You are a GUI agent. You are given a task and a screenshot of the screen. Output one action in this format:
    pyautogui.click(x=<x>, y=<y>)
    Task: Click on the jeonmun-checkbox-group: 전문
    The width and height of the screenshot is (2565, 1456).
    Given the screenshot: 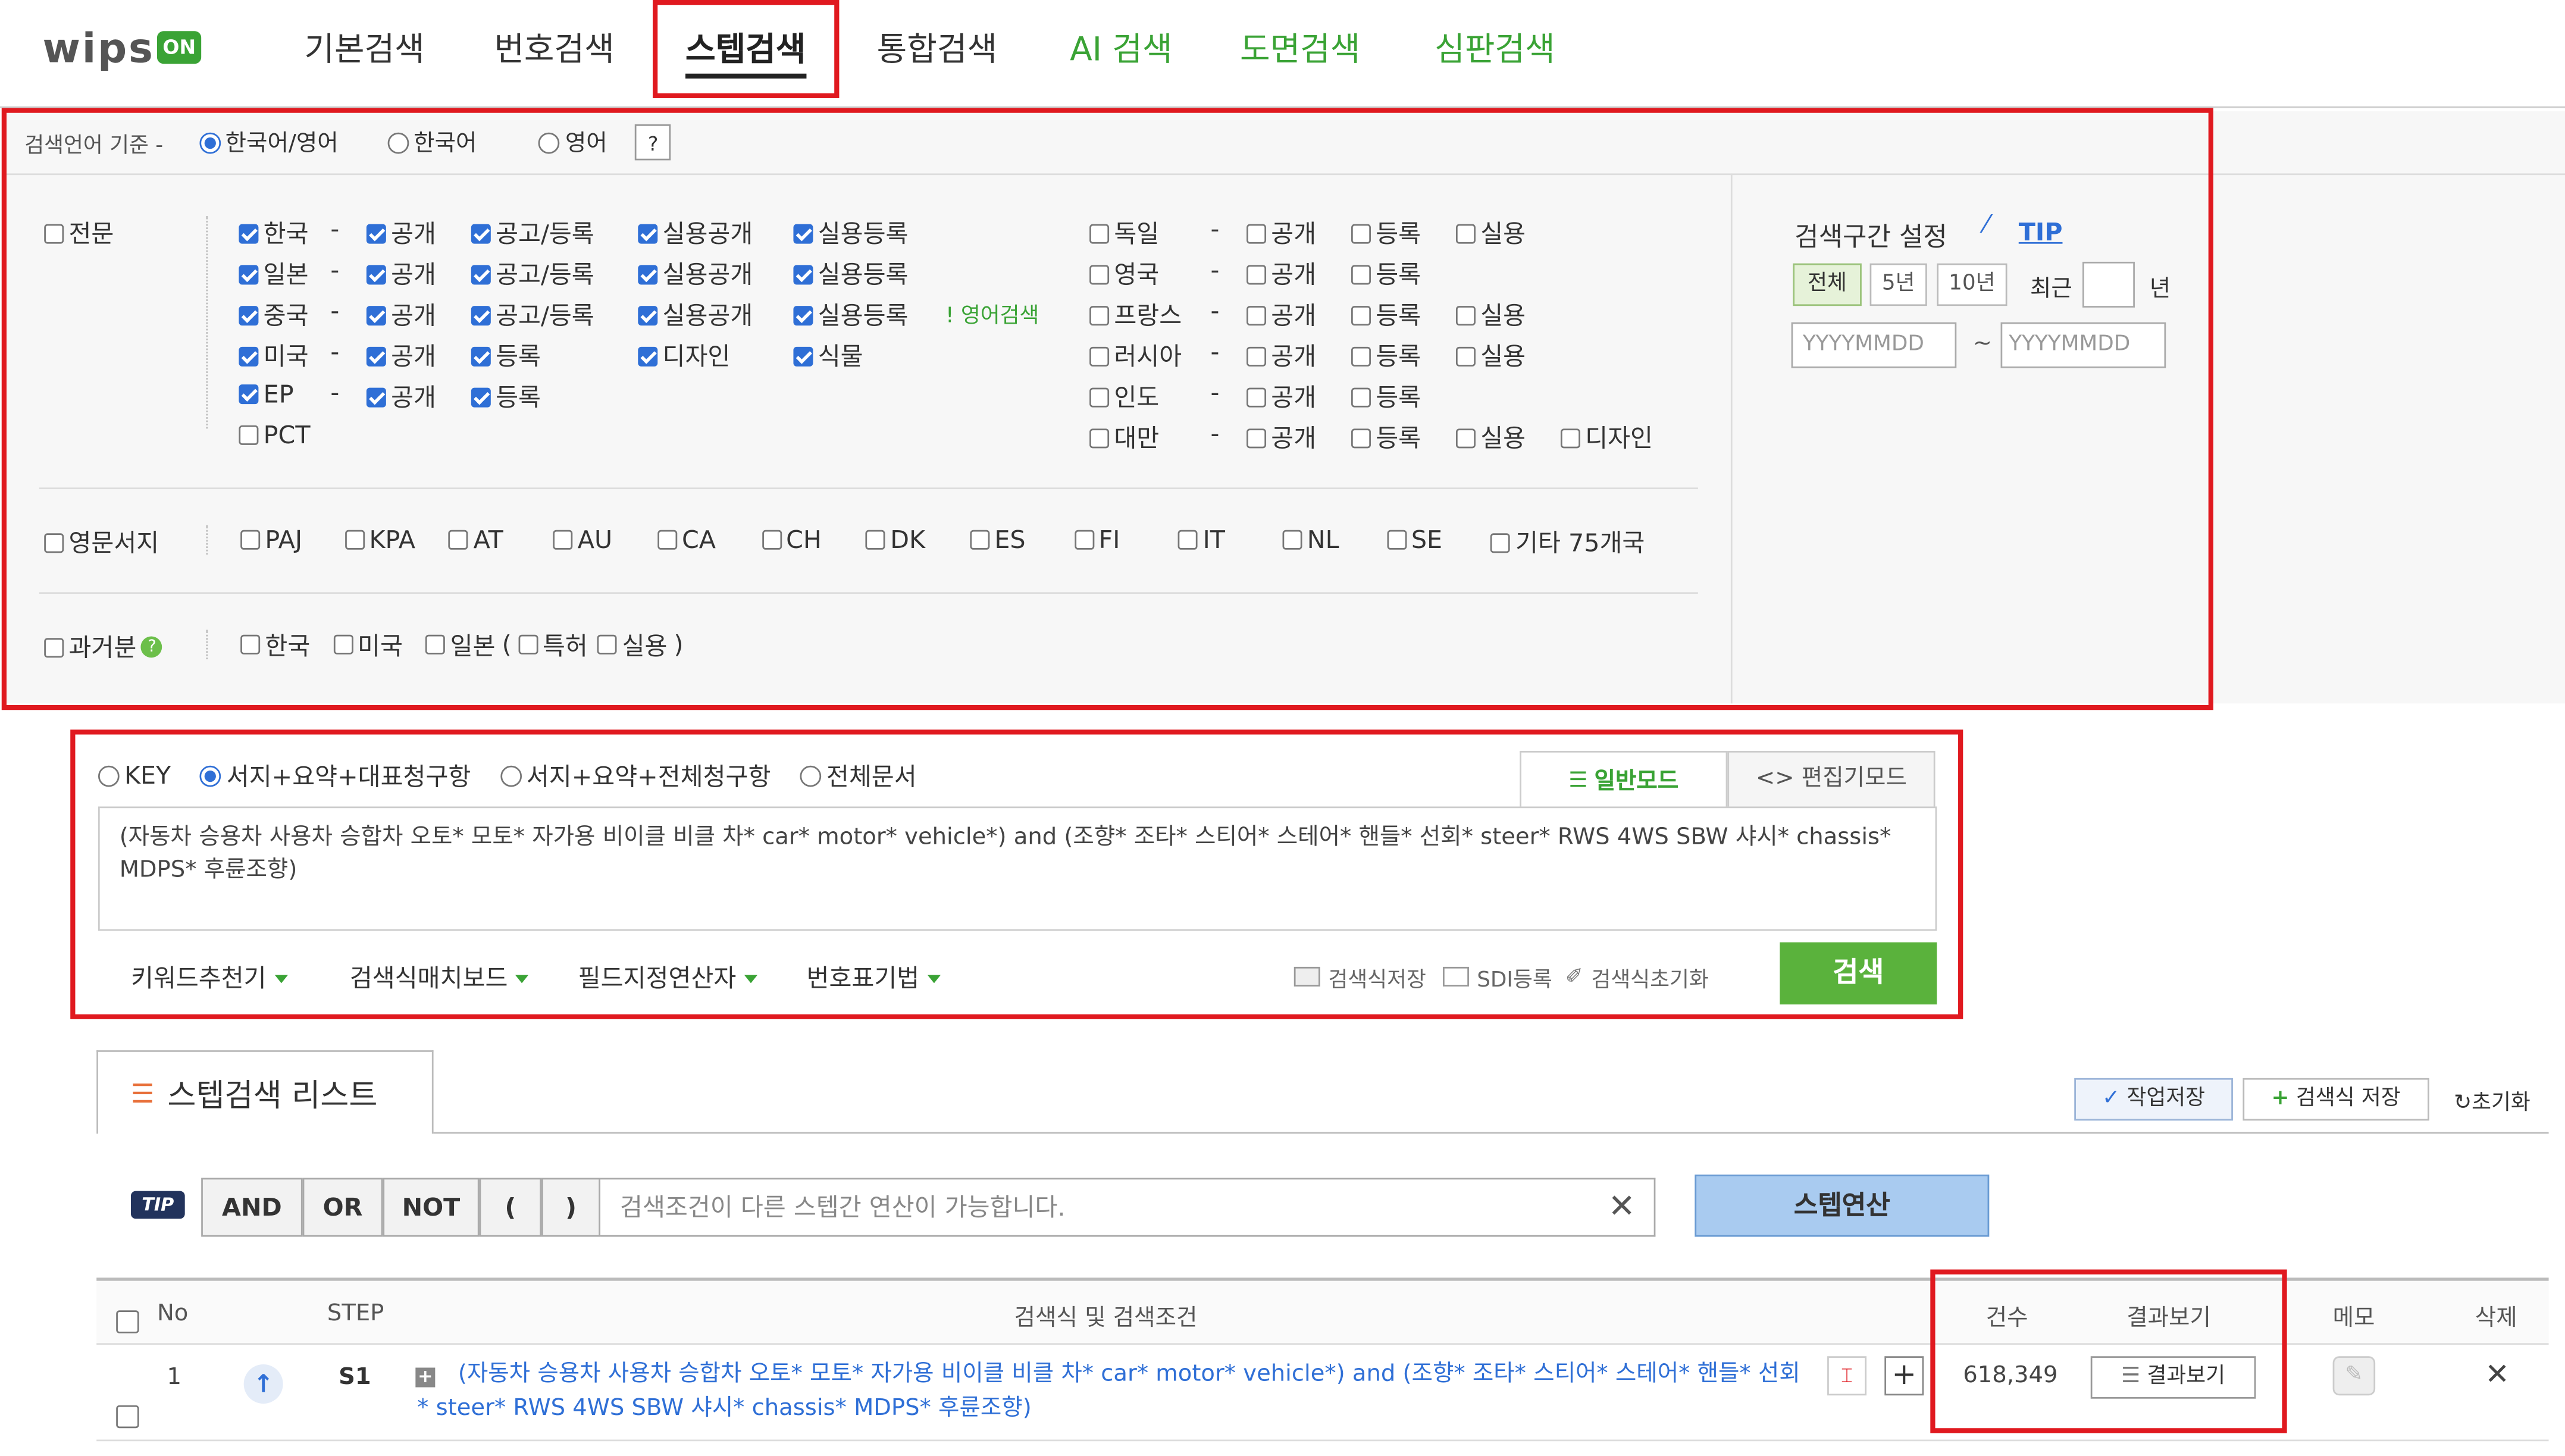 What is the action you would take?
    pyautogui.click(x=79, y=233)
    